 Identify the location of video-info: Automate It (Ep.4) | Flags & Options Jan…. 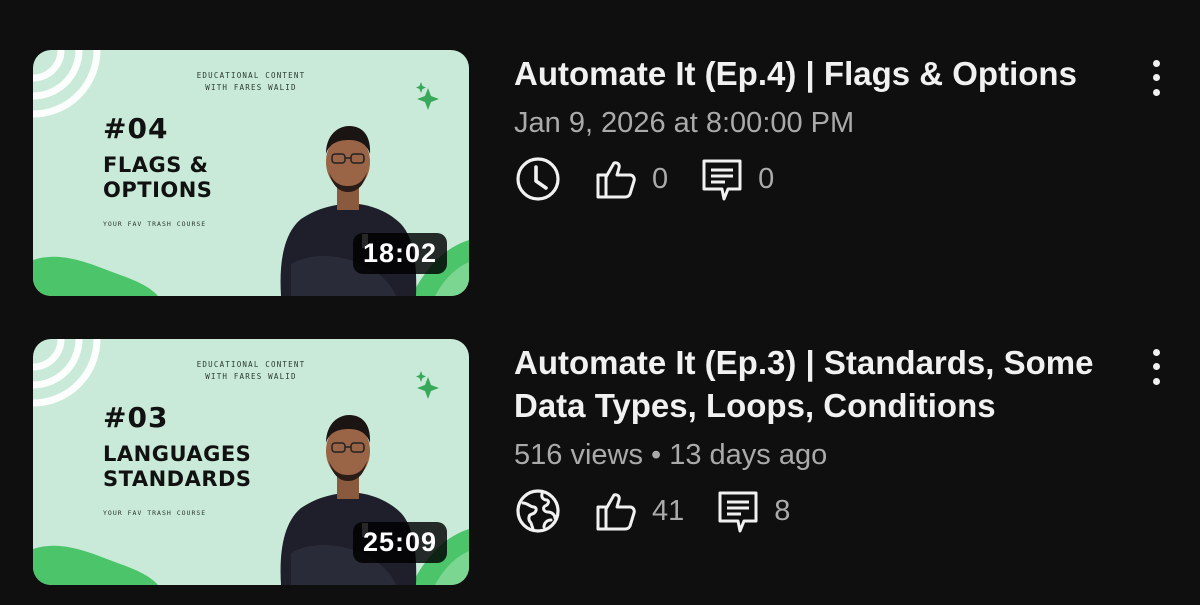
(824, 127).